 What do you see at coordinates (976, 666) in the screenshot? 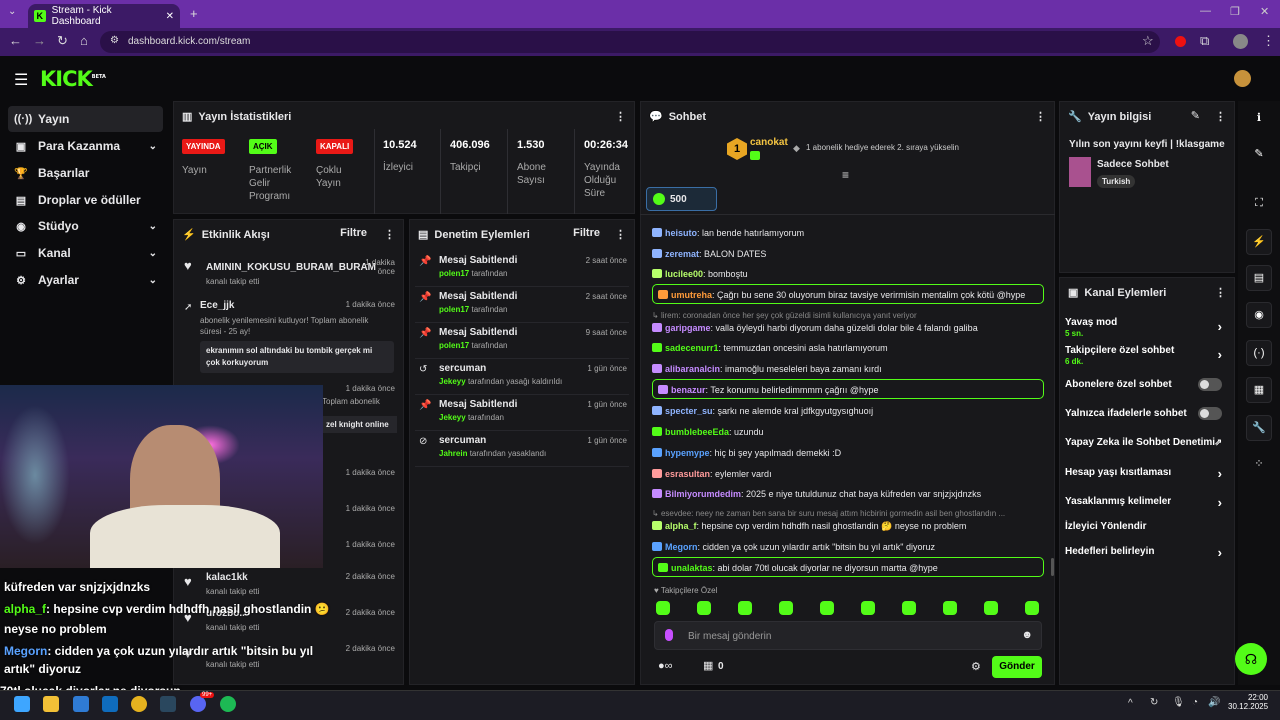
I see `chat-settings-gear-icon: ⚙` at bounding box center [976, 666].